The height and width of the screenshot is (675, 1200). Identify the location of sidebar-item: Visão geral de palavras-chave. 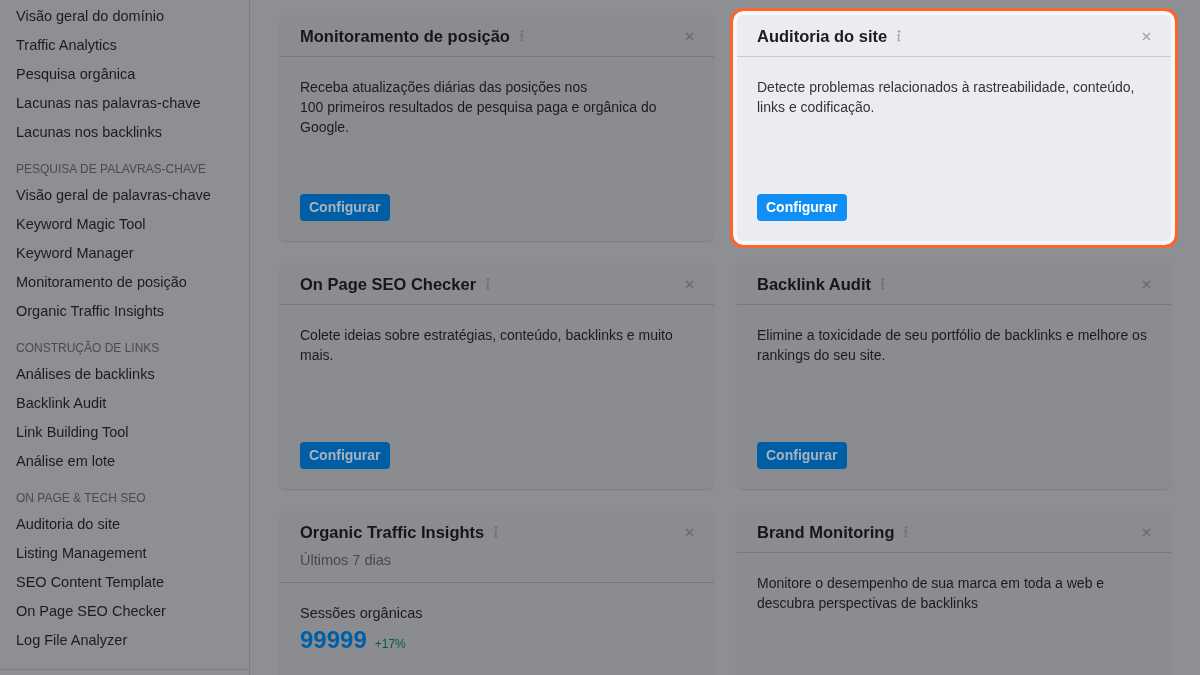
(124, 195).